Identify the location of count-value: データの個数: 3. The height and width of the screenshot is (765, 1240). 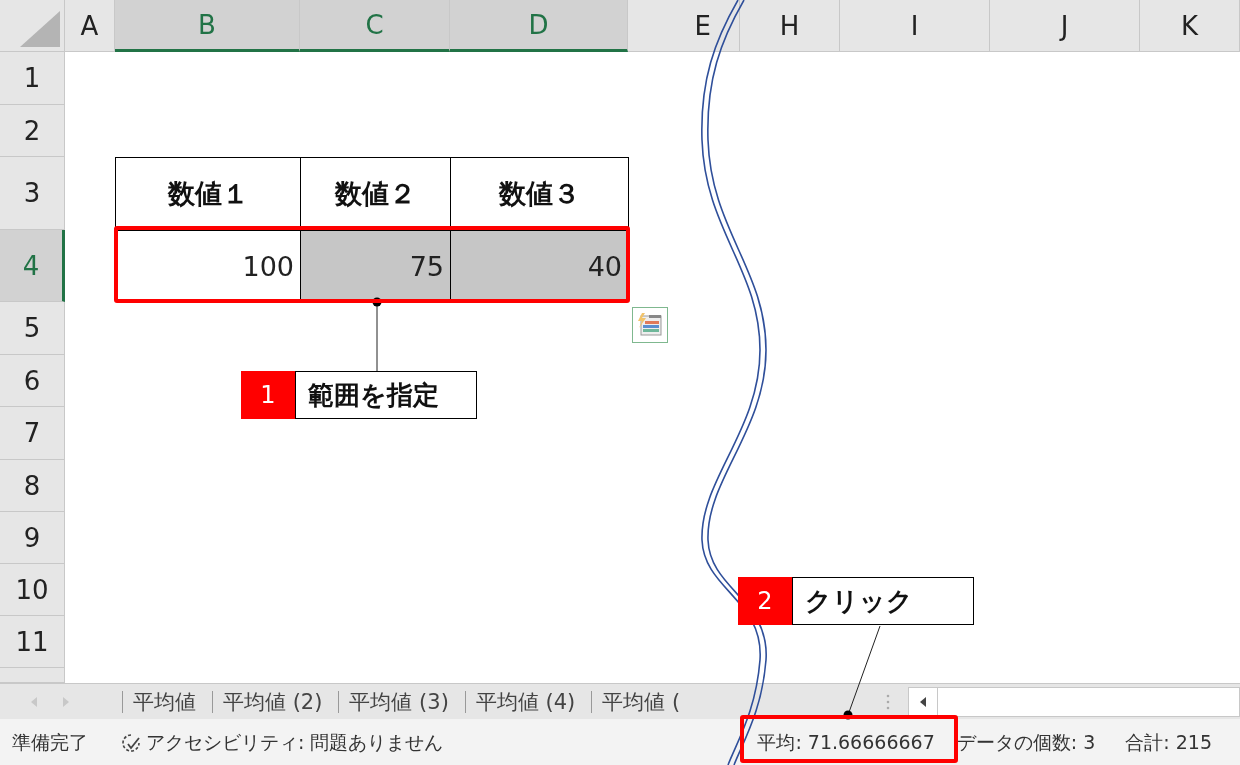
(1026, 742).